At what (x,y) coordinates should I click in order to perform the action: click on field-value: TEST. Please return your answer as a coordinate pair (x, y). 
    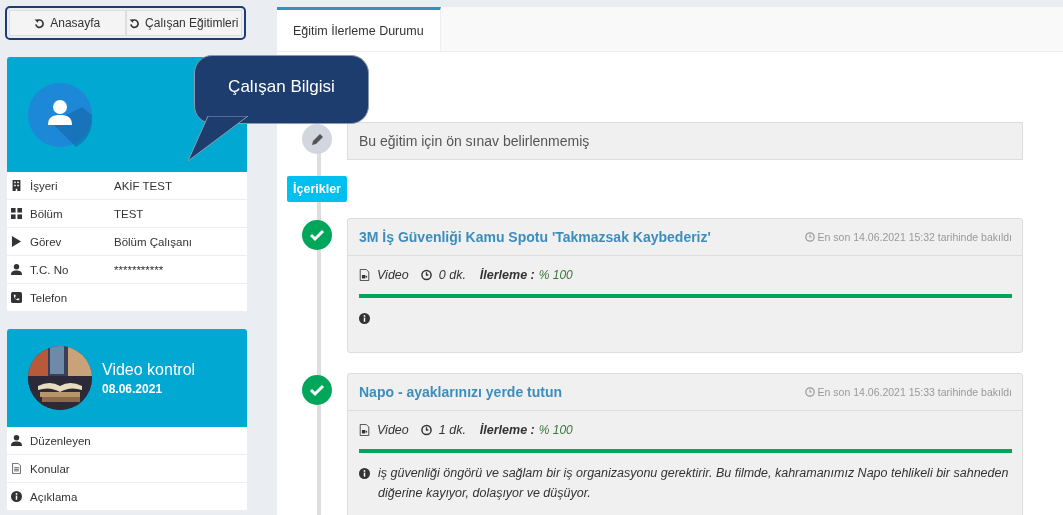
    Looking at the image, I should click on (129, 213).